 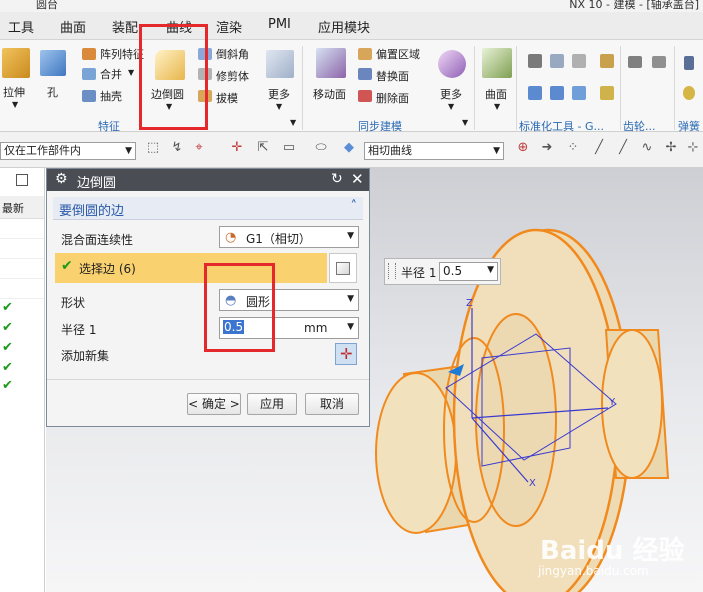 I want to click on apply-button: 应用, so click(x=272, y=404).